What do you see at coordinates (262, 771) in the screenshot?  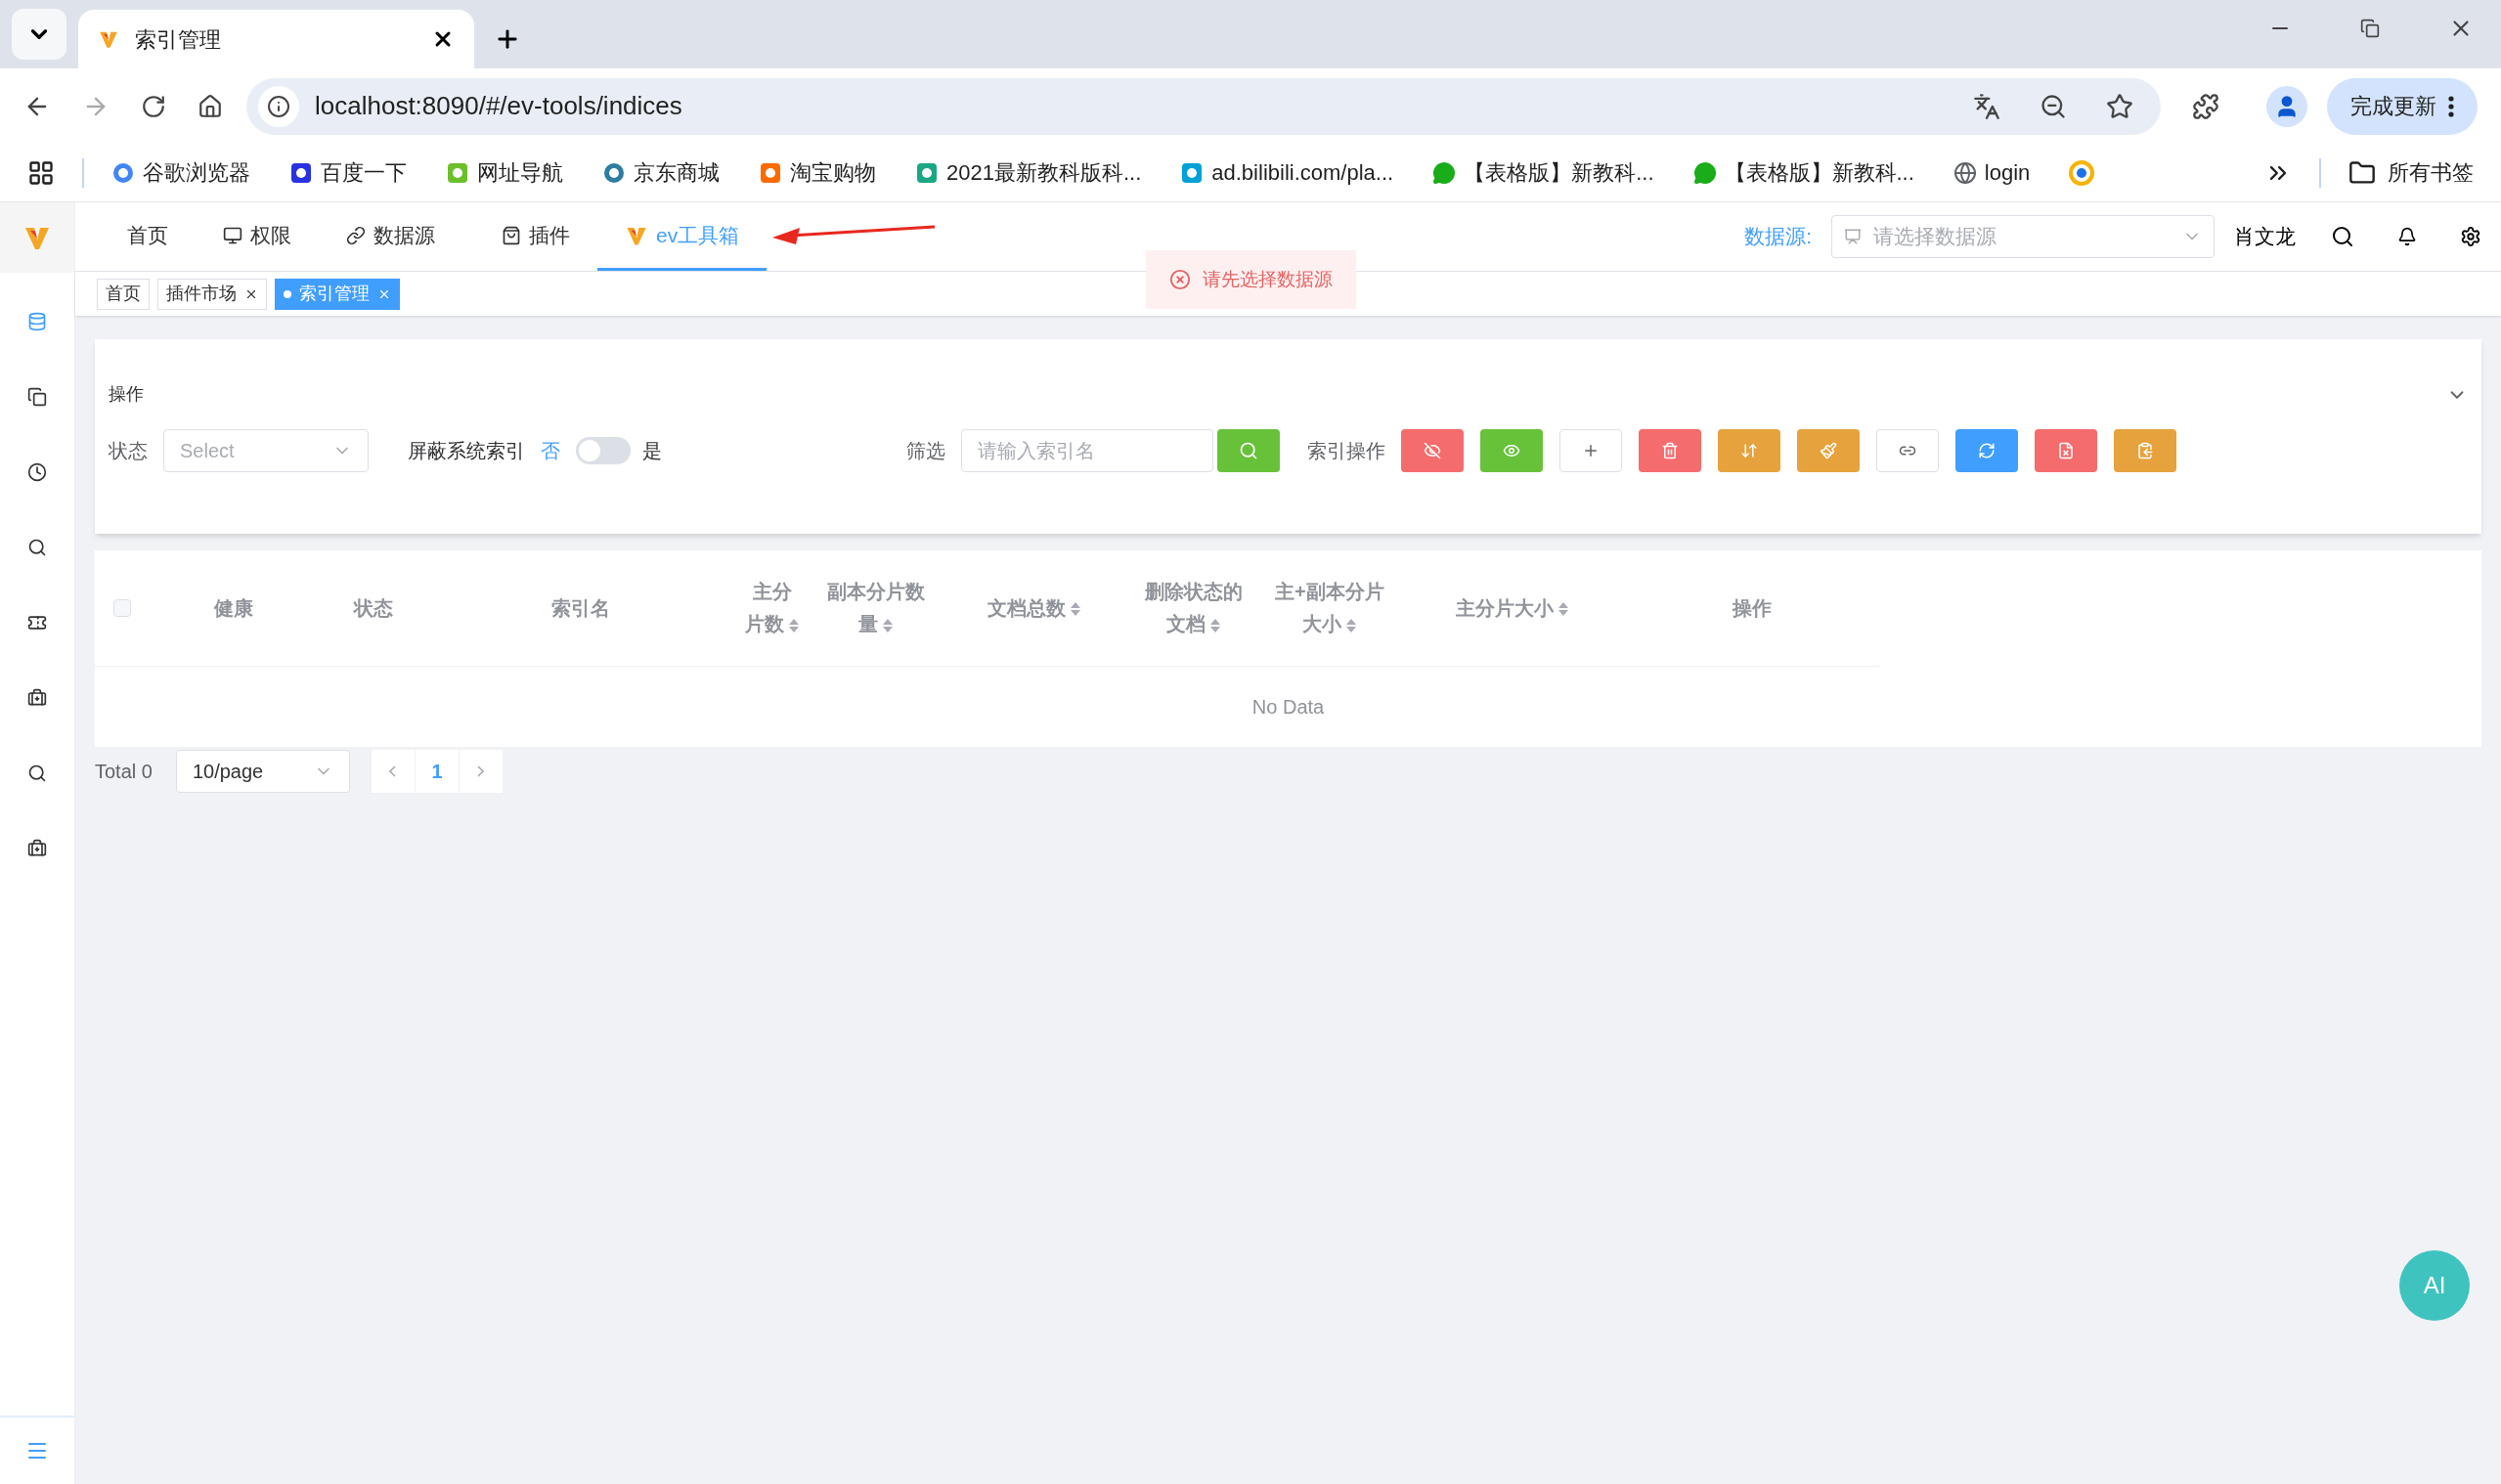 I see `page-size-select: 10/page` at bounding box center [262, 771].